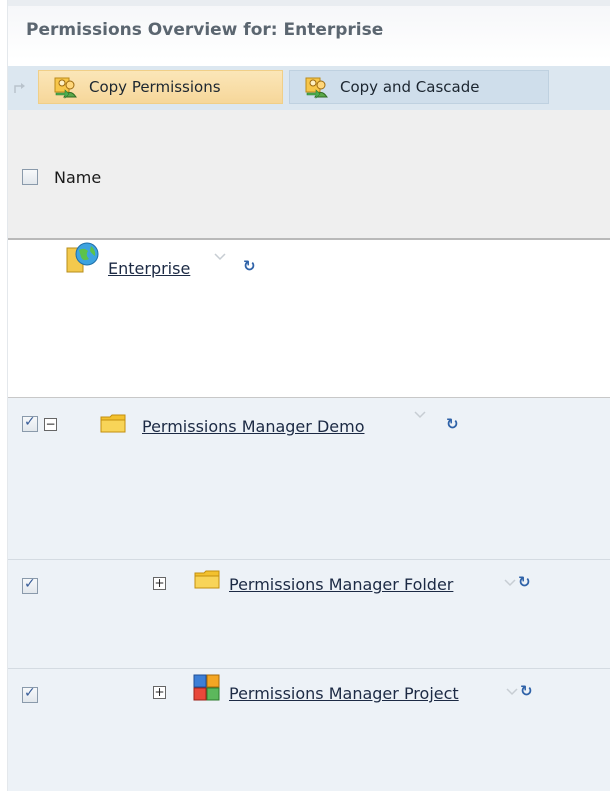  I want to click on table-row: + Permissions Manager Folder ↻, so click(309, 614).